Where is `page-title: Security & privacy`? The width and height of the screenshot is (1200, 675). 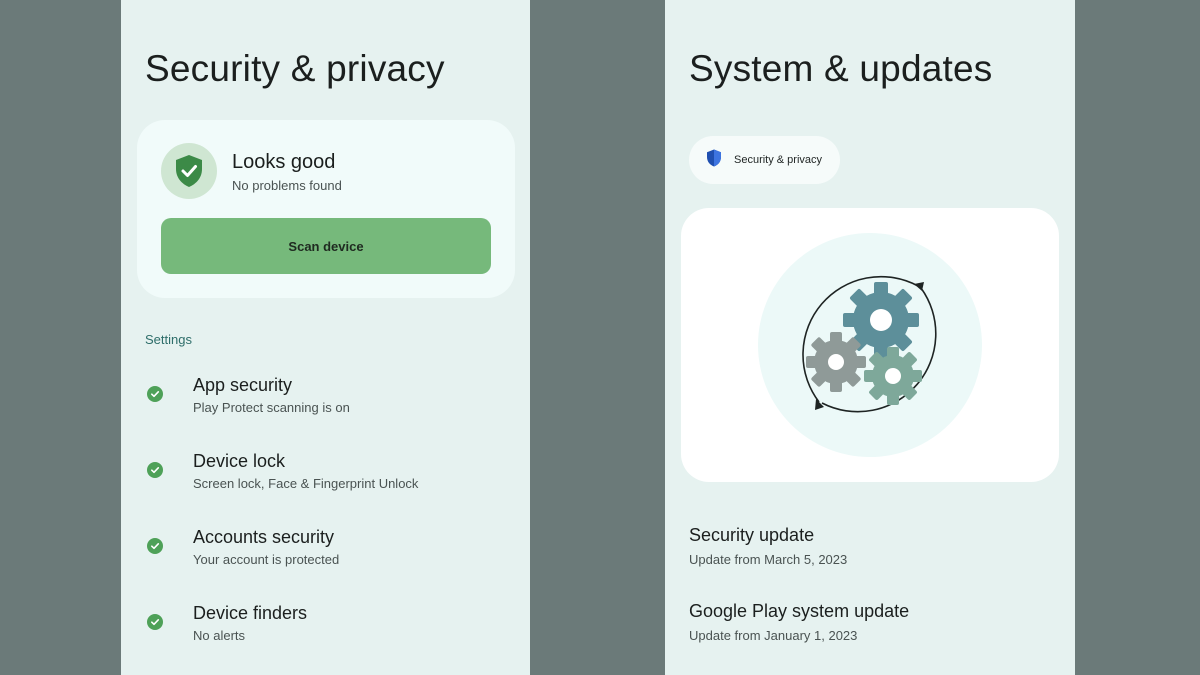
page-title: Security & privacy is located at coordinates (295, 68).